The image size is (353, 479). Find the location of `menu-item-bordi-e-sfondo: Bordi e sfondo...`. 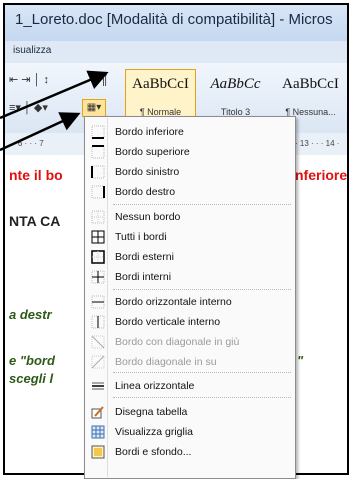

menu-item-bordi-e-sfondo: Bordi e sfondo... is located at coordinates (190, 452).